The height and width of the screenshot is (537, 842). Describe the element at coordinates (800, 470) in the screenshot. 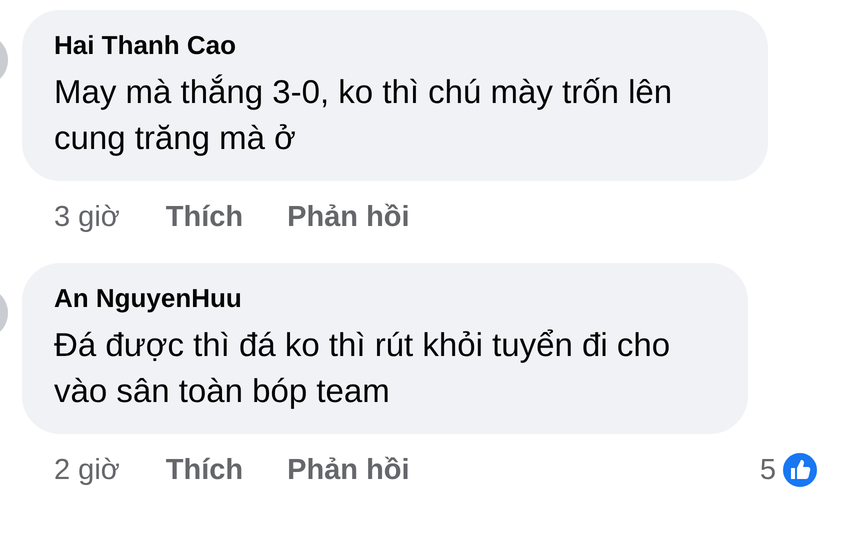

I see `thumbs-up-icon` at that location.